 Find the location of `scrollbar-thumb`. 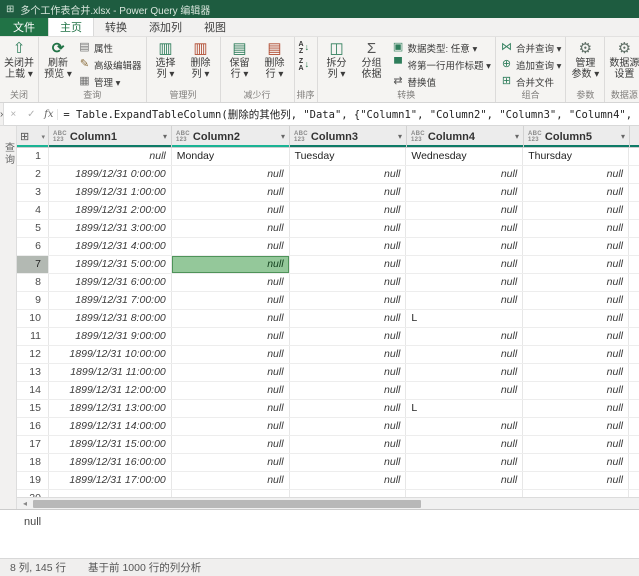

scrollbar-thumb is located at coordinates (227, 503).